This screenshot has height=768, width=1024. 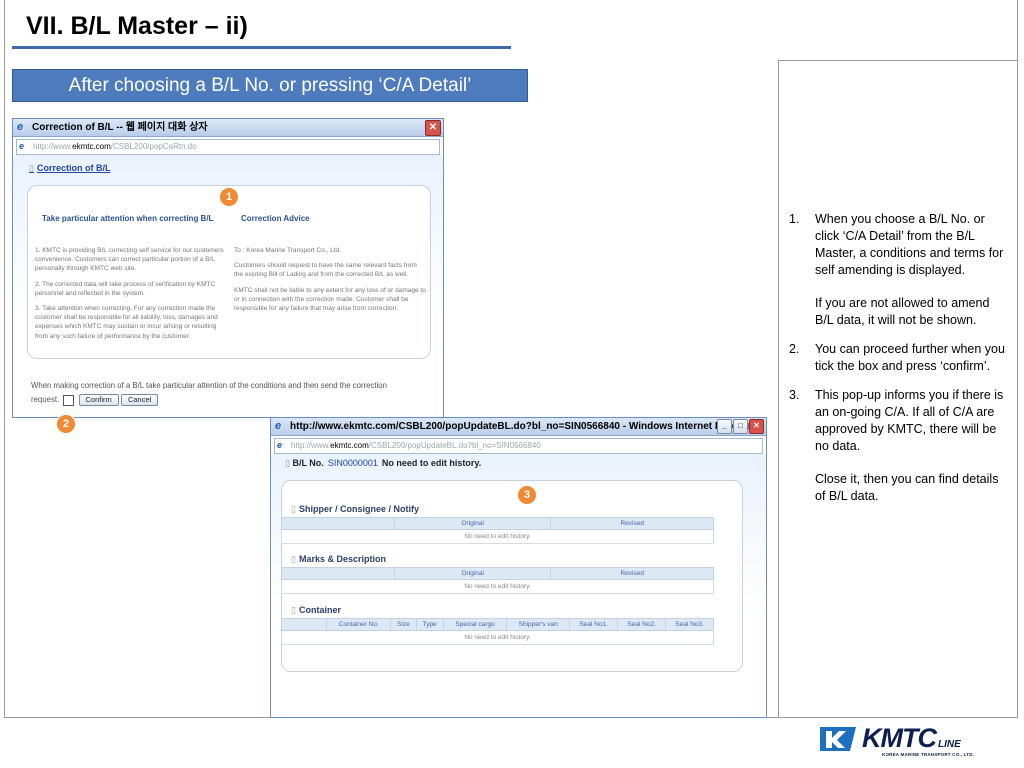 I want to click on logo-suffix: LINE, so click(x=949, y=744).